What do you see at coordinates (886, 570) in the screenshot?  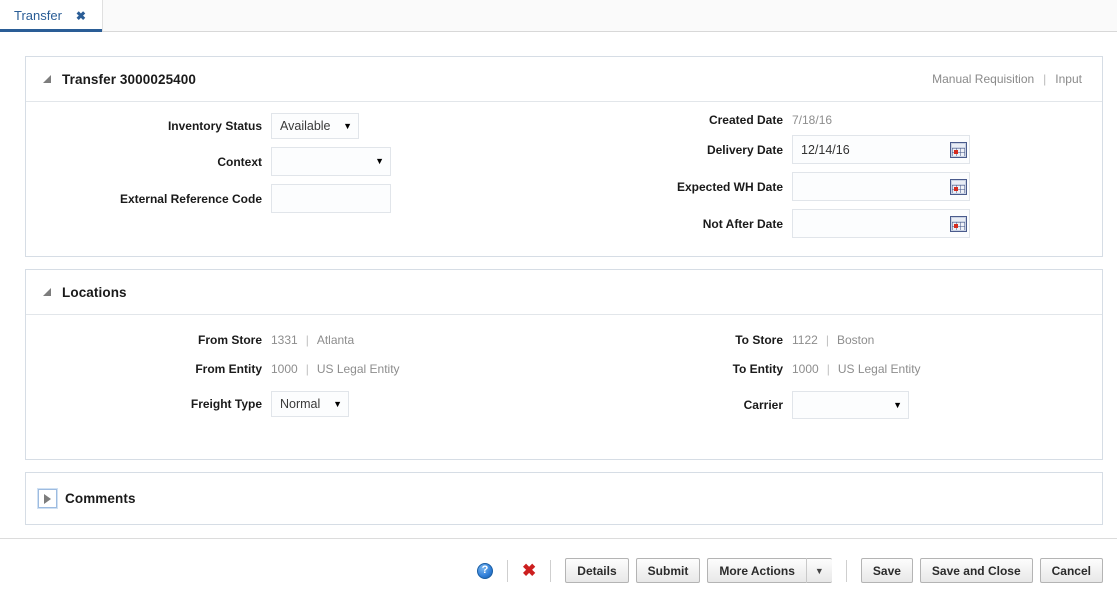 I see `save-button: Save` at bounding box center [886, 570].